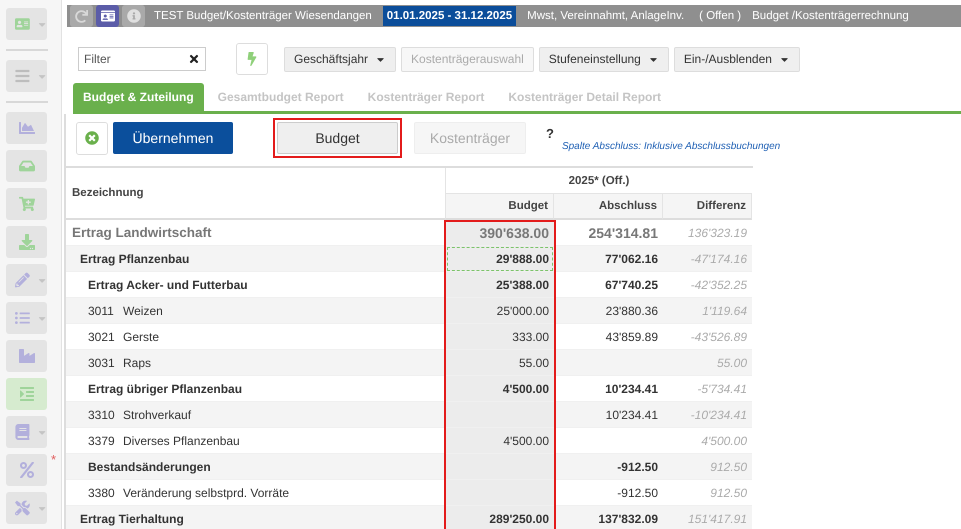 The width and height of the screenshot is (961, 529). Describe the element at coordinates (449, 16) in the screenshot. I see `period-label: 01.01.2025 - 31.12.2025` at that location.